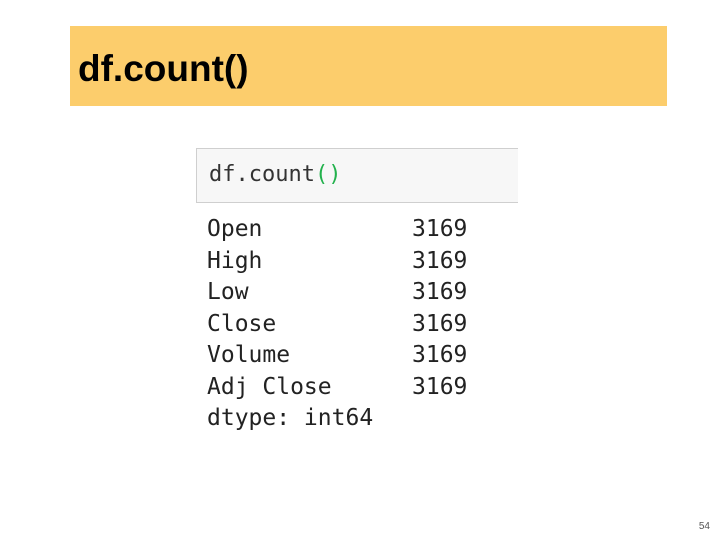 The image size is (720, 540). What do you see at coordinates (249, 355) in the screenshot?
I see `output-key: Volume` at bounding box center [249, 355].